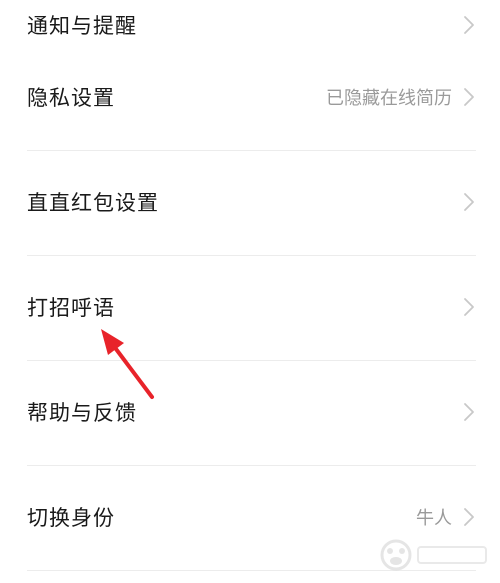 This screenshot has height=583, width=500. I want to click on settings-item-label: 通知与提醒, so click(82, 26).